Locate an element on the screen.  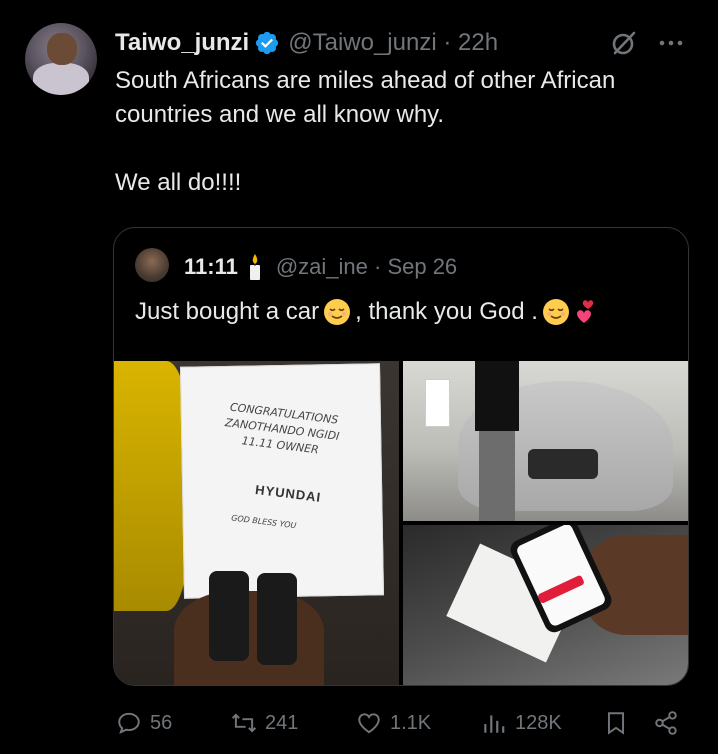
share-icon is located at coordinates (666, 723).